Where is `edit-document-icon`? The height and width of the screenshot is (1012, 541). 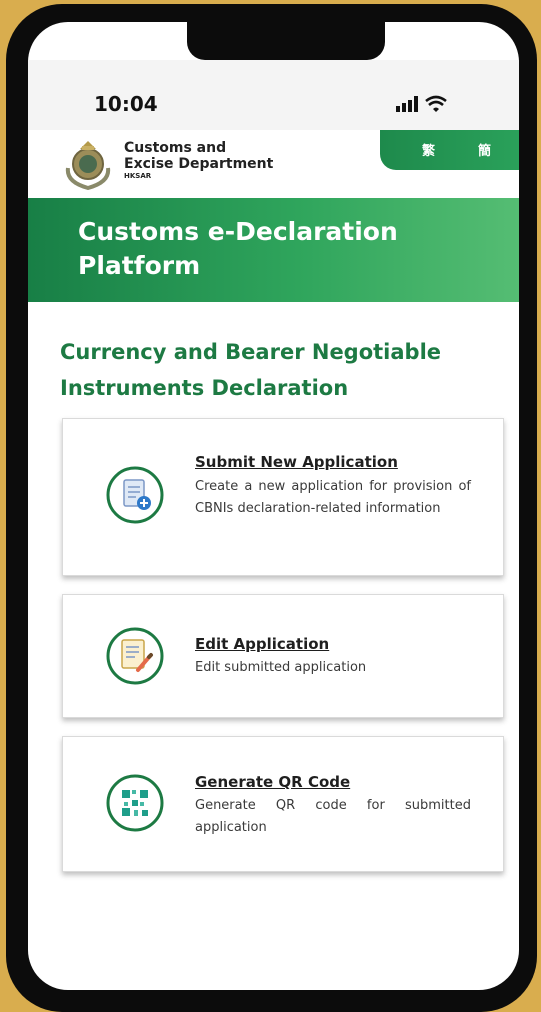 edit-document-icon is located at coordinates (135, 656).